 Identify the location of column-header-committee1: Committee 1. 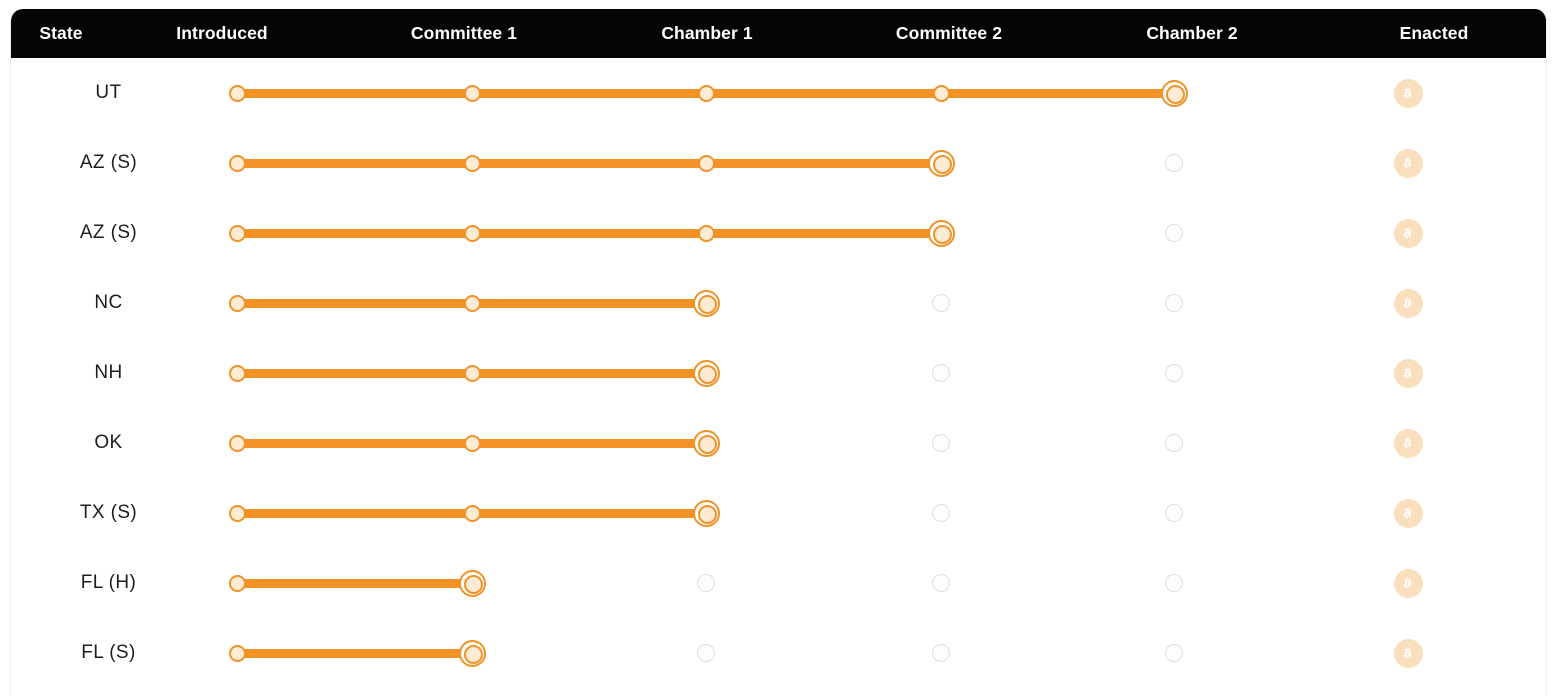
(464, 33).